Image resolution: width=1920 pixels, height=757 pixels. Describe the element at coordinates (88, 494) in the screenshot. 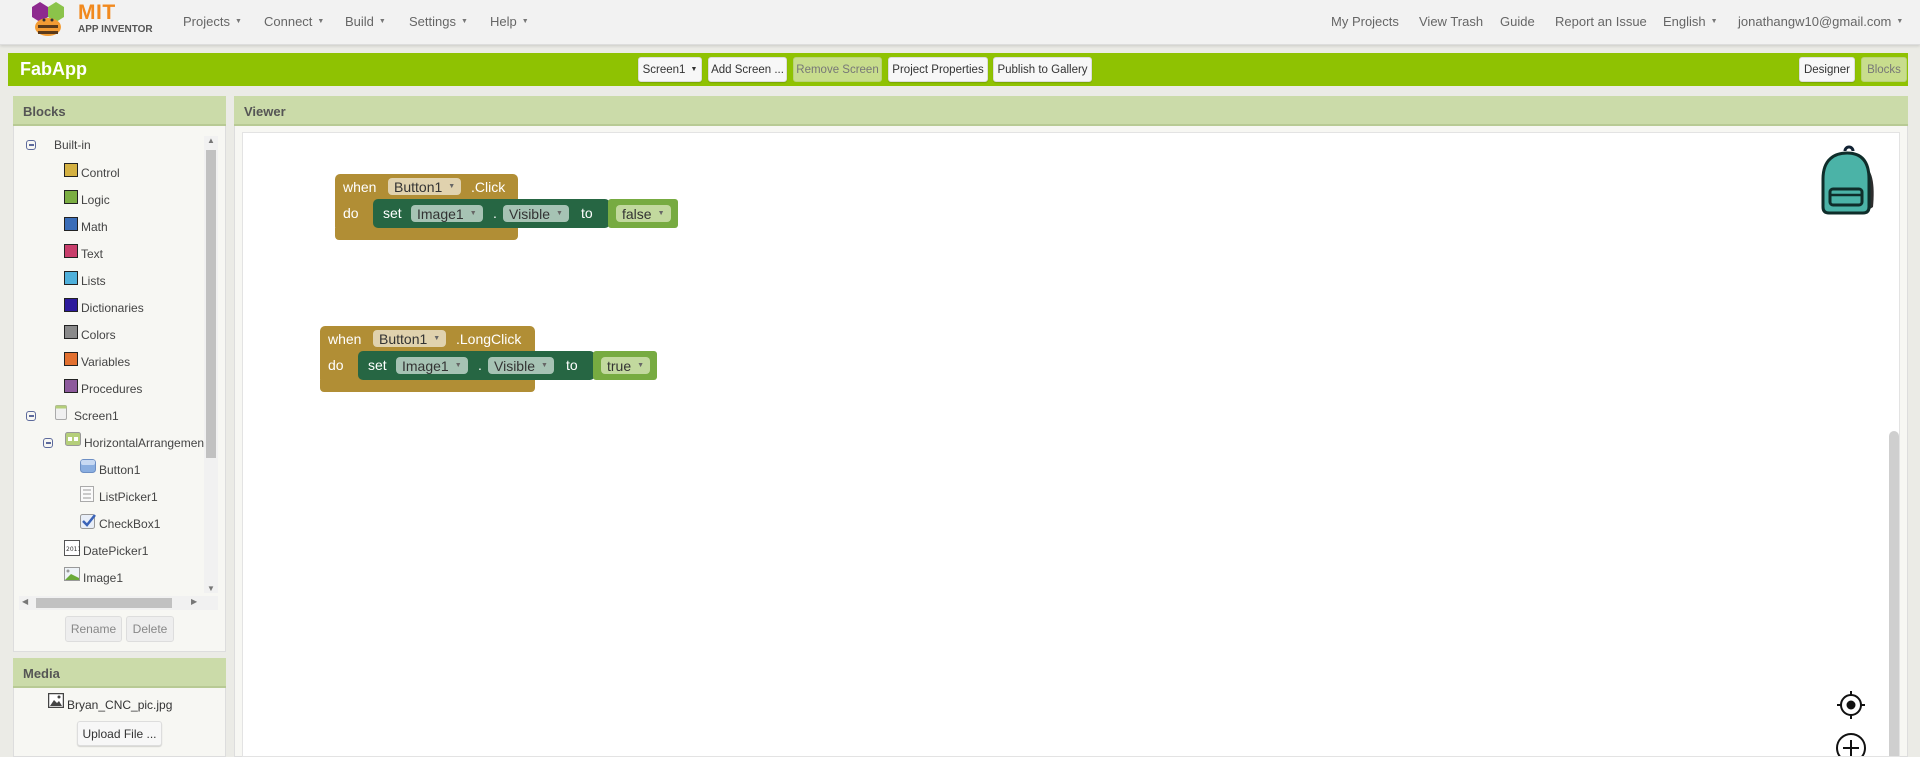

I see `listpicker-icon` at that location.